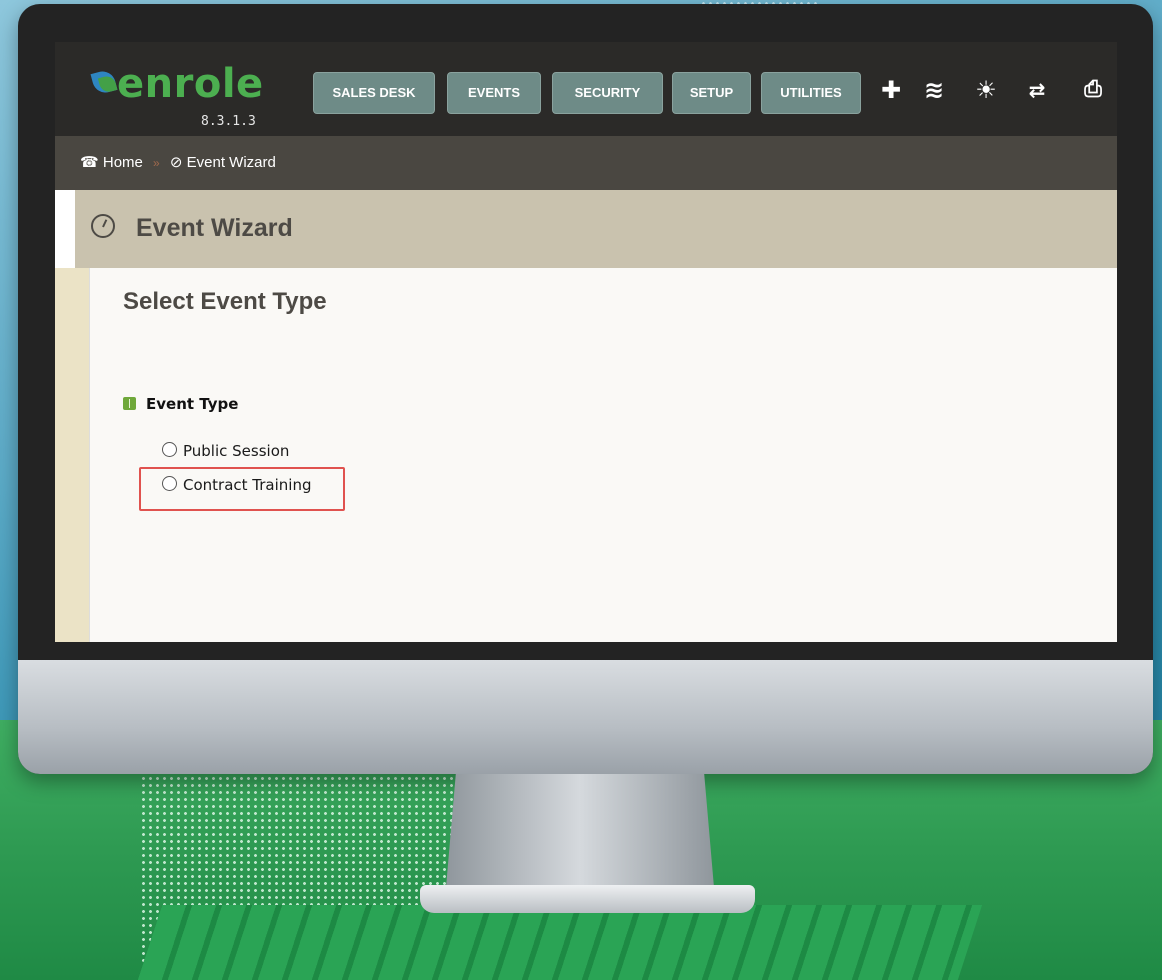 The width and height of the screenshot is (1162, 980). I want to click on field-label-event-type: Event Type, so click(180, 404).